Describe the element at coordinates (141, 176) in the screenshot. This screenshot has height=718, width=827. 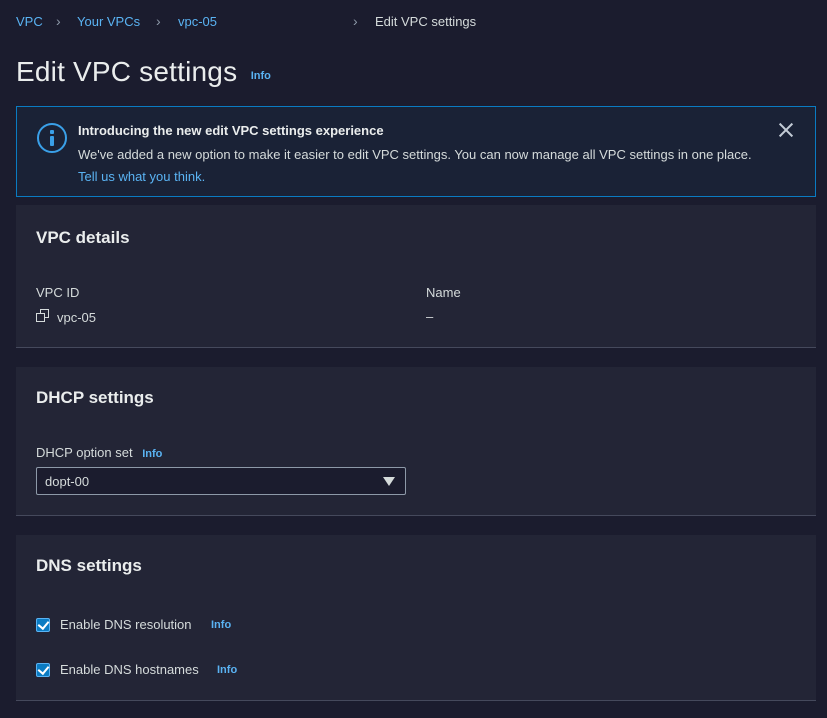
I see `feedback-link: Tell us what you think.` at that location.